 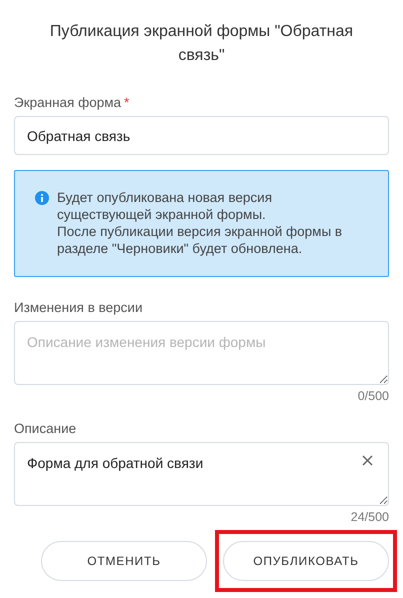 What do you see at coordinates (367, 460) in the screenshot?
I see `clear-icon` at bounding box center [367, 460].